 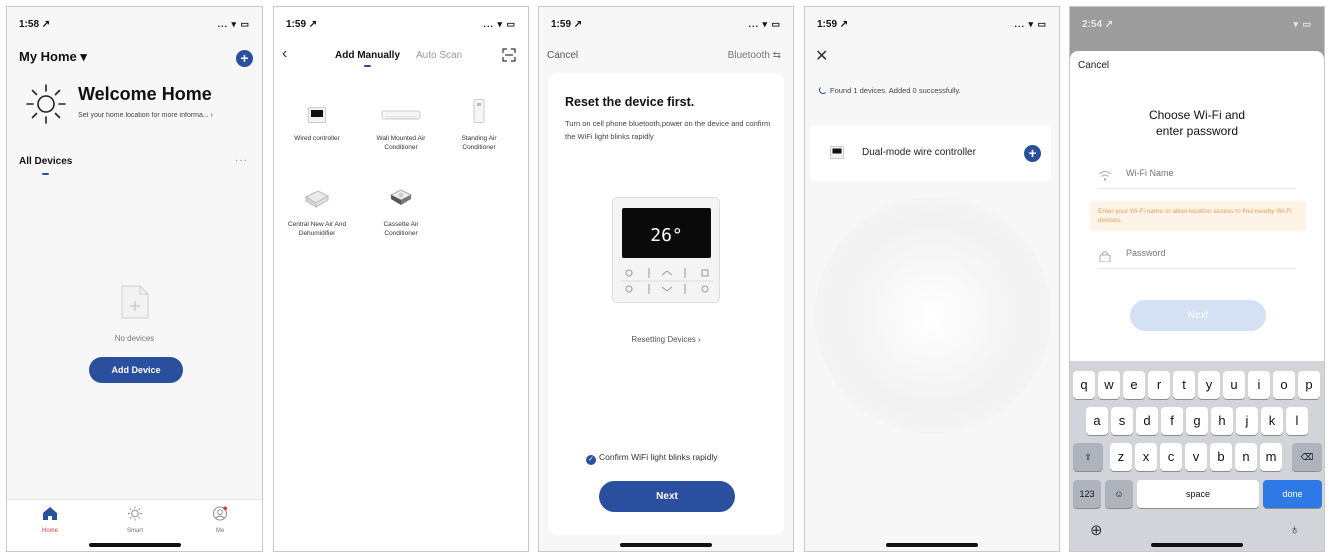 I want to click on key-k: k, so click(x=1272, y=421).